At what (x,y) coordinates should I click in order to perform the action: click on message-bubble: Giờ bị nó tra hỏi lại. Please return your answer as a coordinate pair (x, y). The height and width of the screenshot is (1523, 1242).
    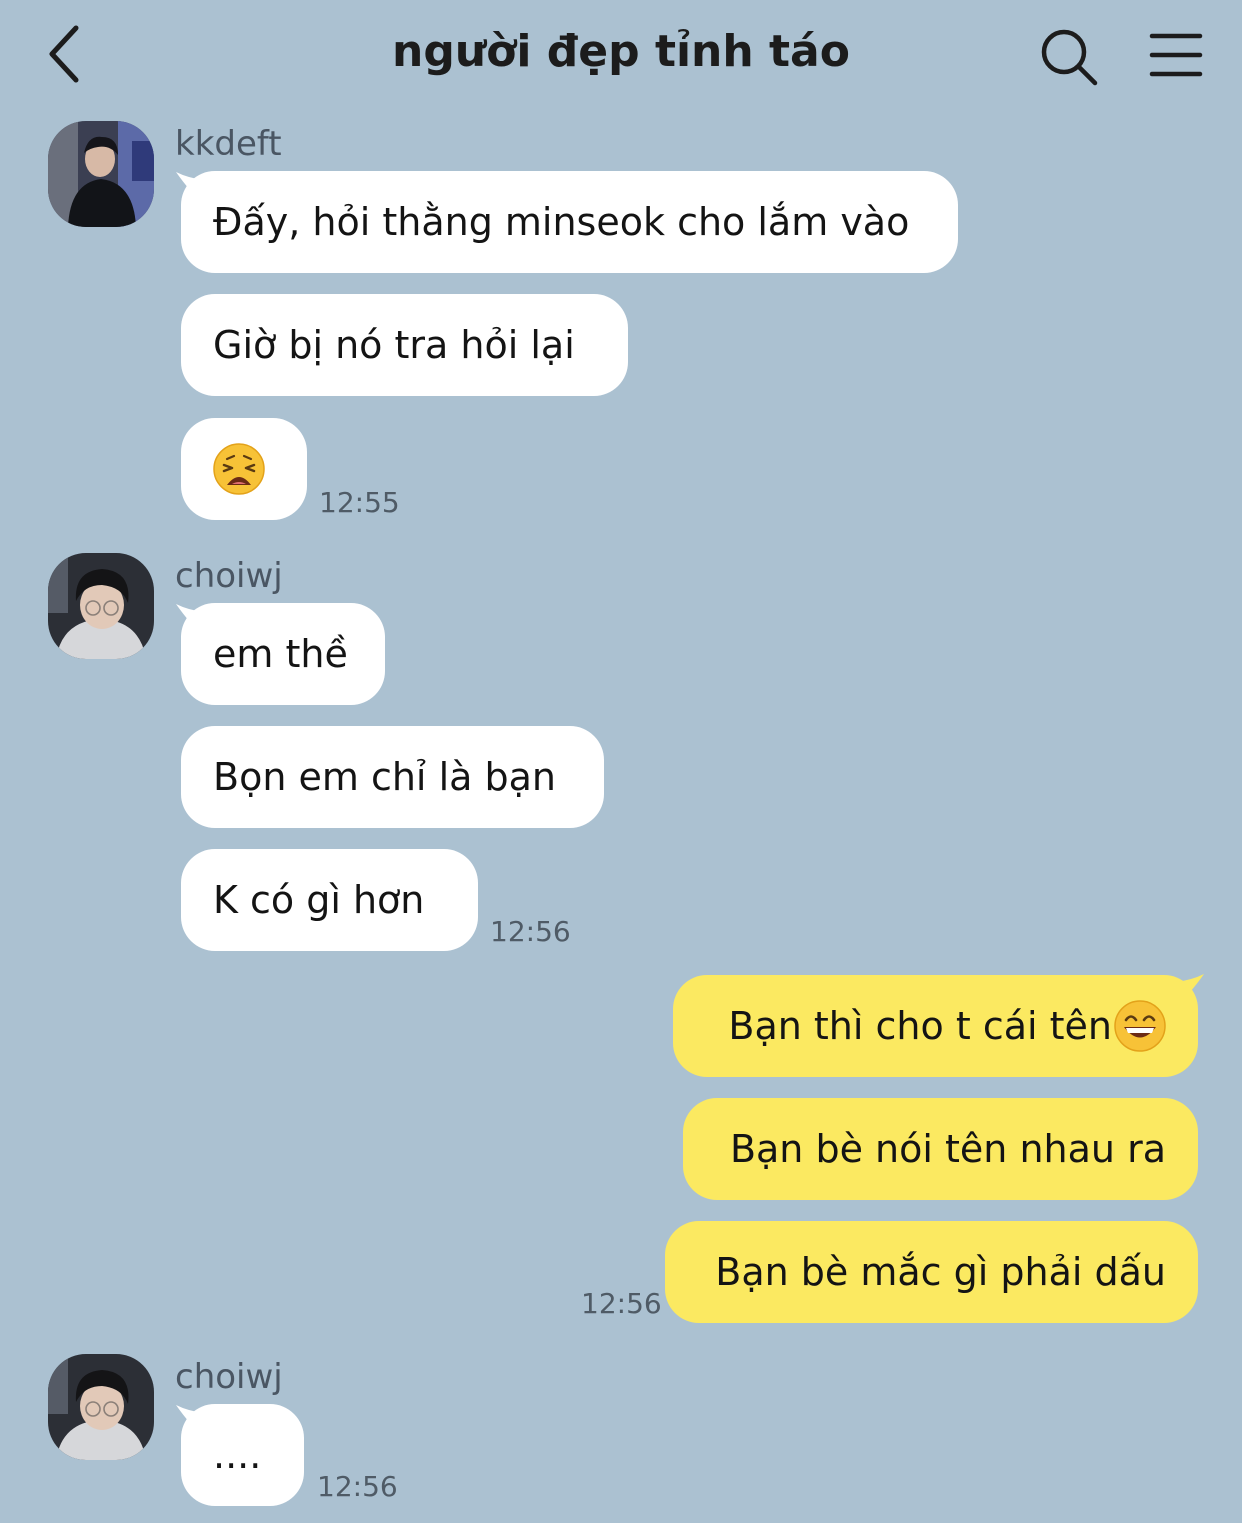
    Looking at the image, I should click on (404, 345).